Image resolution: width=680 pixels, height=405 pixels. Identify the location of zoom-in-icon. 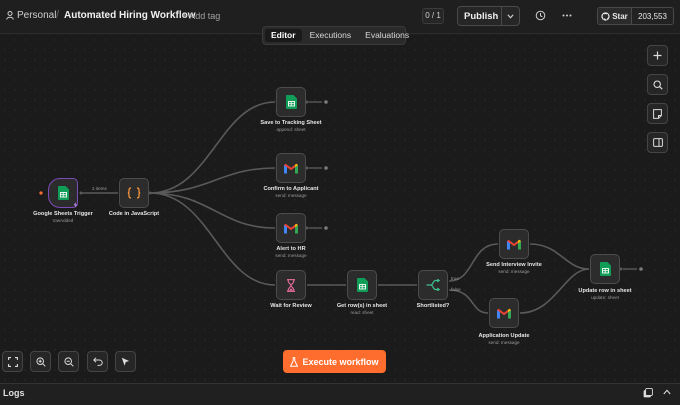
(40, 361).